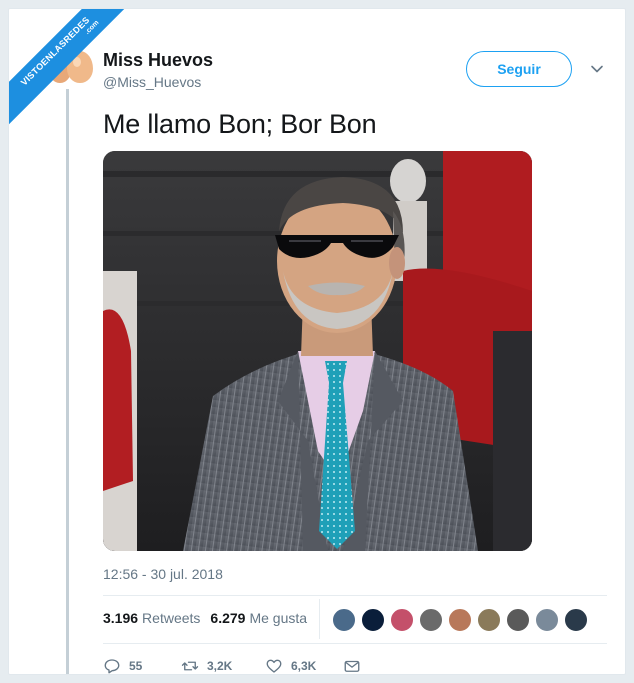 Image resolution: width=634 pixels, height=683 pixels. What do you see at coordinates (319, 619) in the screenshot?
I see `stats-separator` at bounding box center [319, 619].